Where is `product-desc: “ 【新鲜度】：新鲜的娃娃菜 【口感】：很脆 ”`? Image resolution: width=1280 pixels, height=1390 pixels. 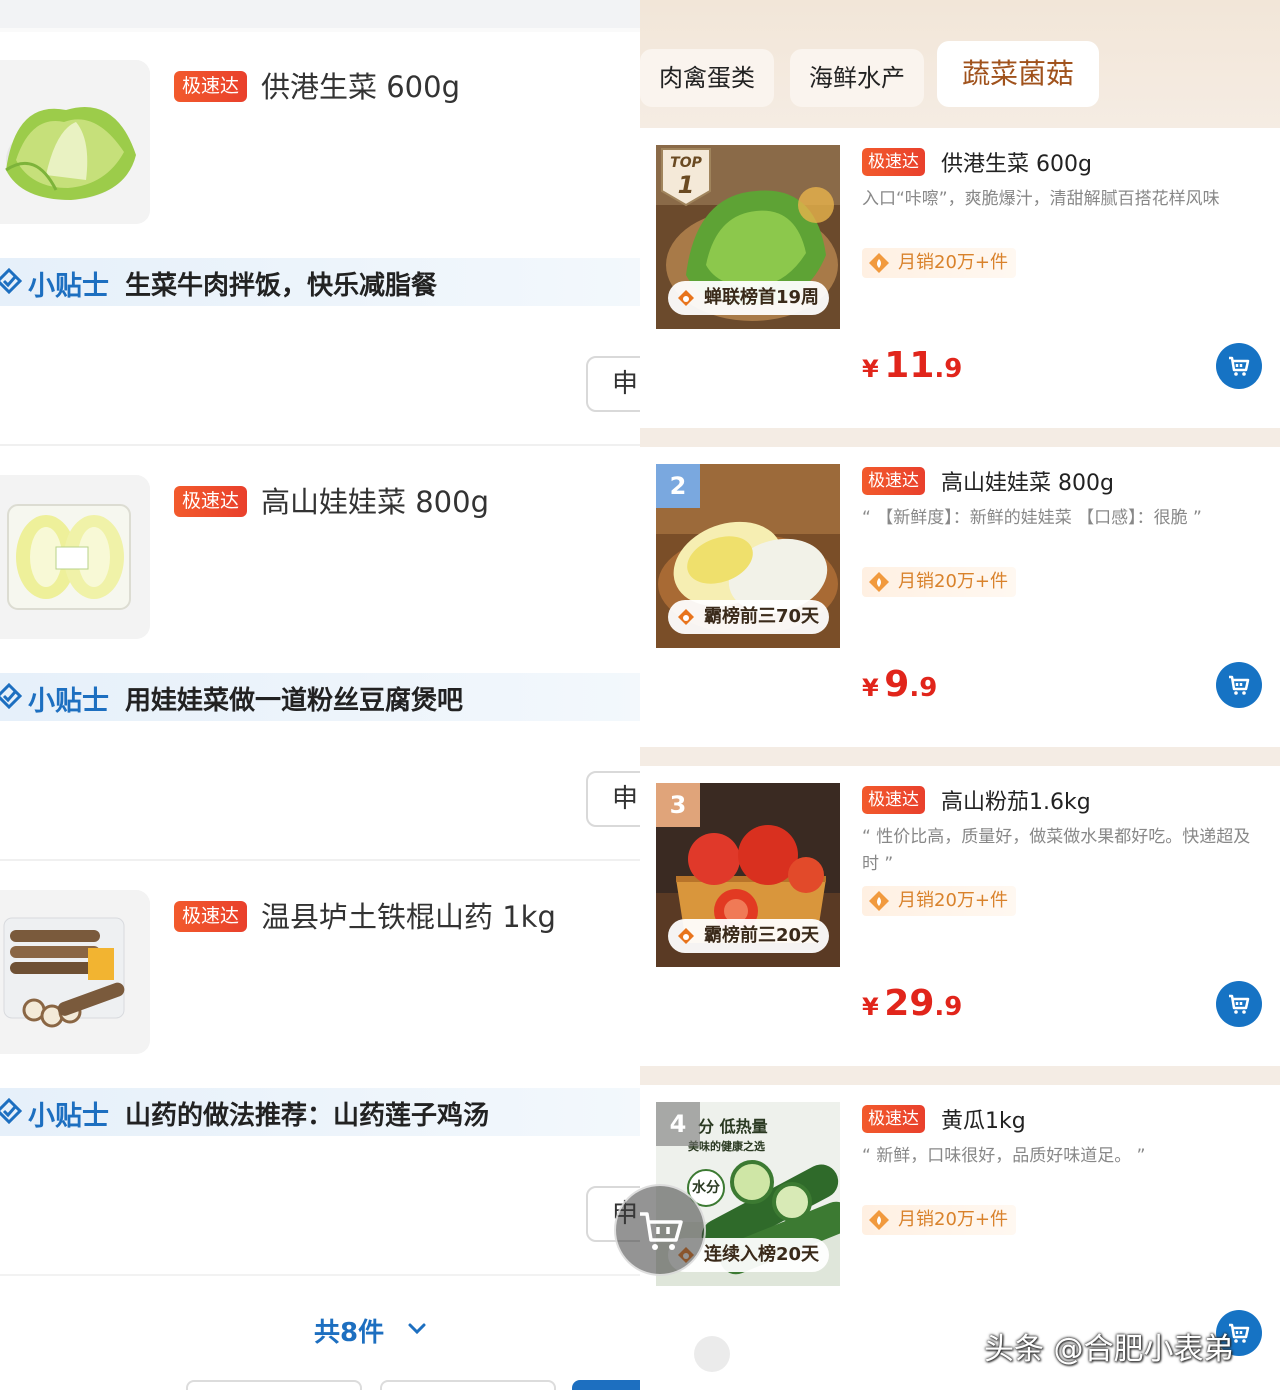 product-desc: “ 【新鲜度】：新鲜的娃娃菜 【口感】：很脆 ” is located at coordinates (1032, 518).